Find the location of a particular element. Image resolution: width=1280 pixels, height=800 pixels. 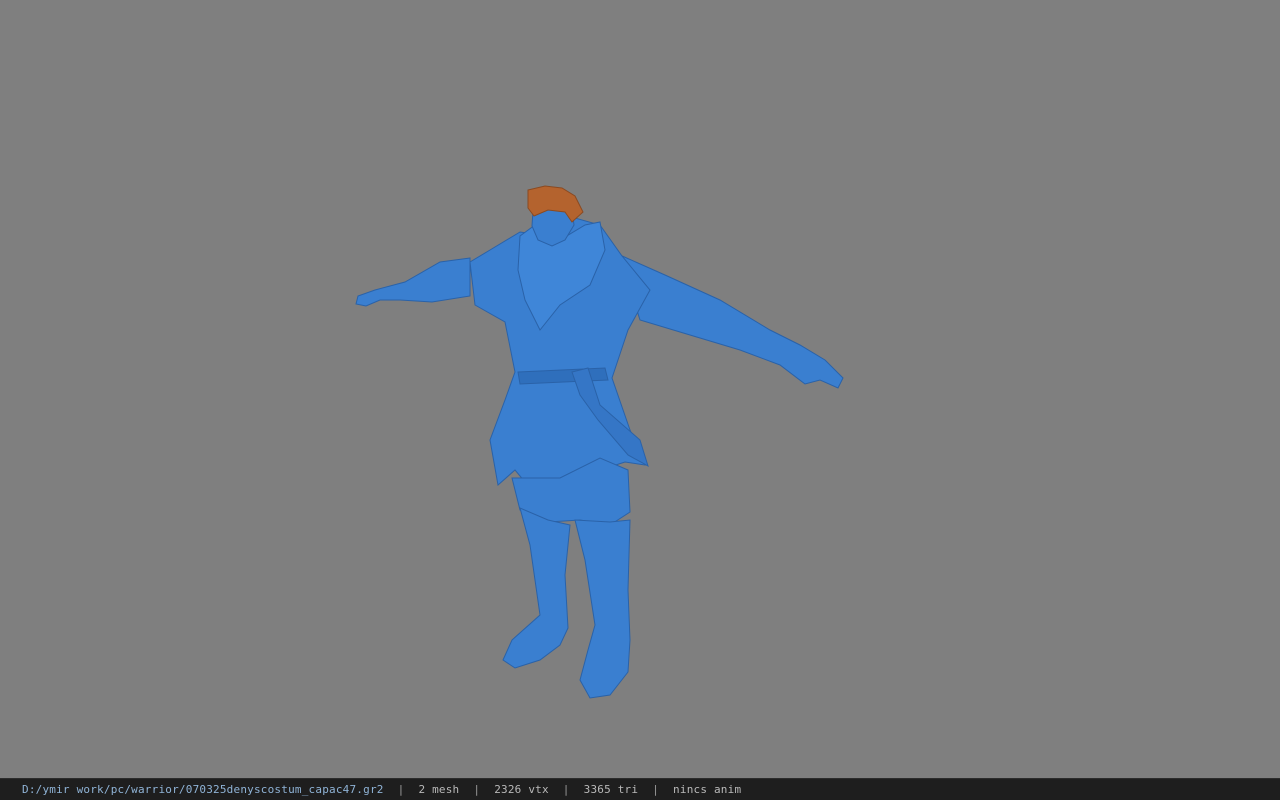

status-animation: nincs anim is located at coordinates (707, 789).